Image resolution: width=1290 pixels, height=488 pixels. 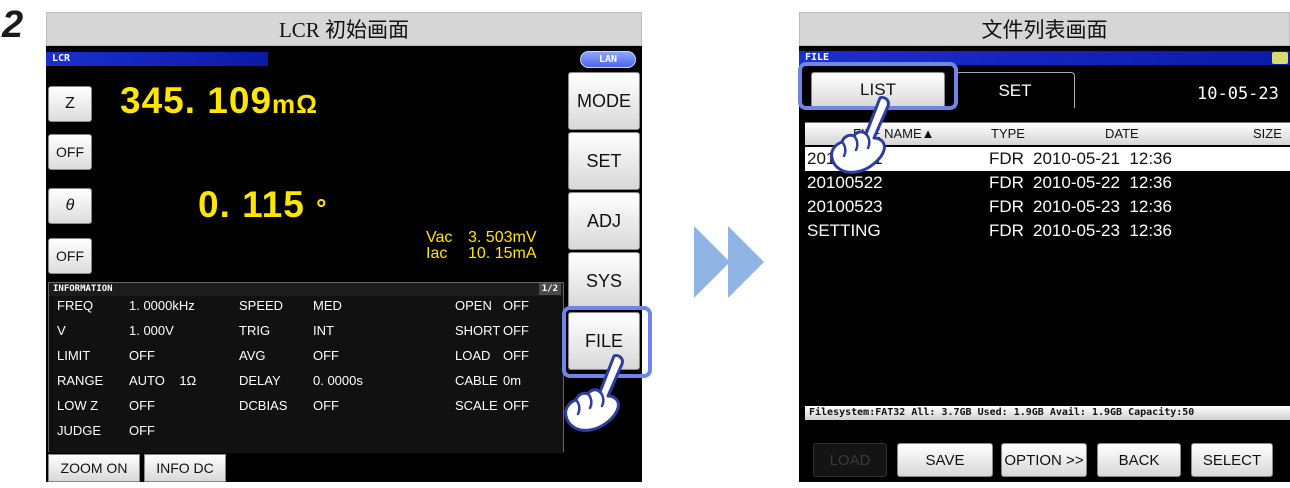 I want to click on info-value: 1. 0000kHz, so click(x=162, y=305).